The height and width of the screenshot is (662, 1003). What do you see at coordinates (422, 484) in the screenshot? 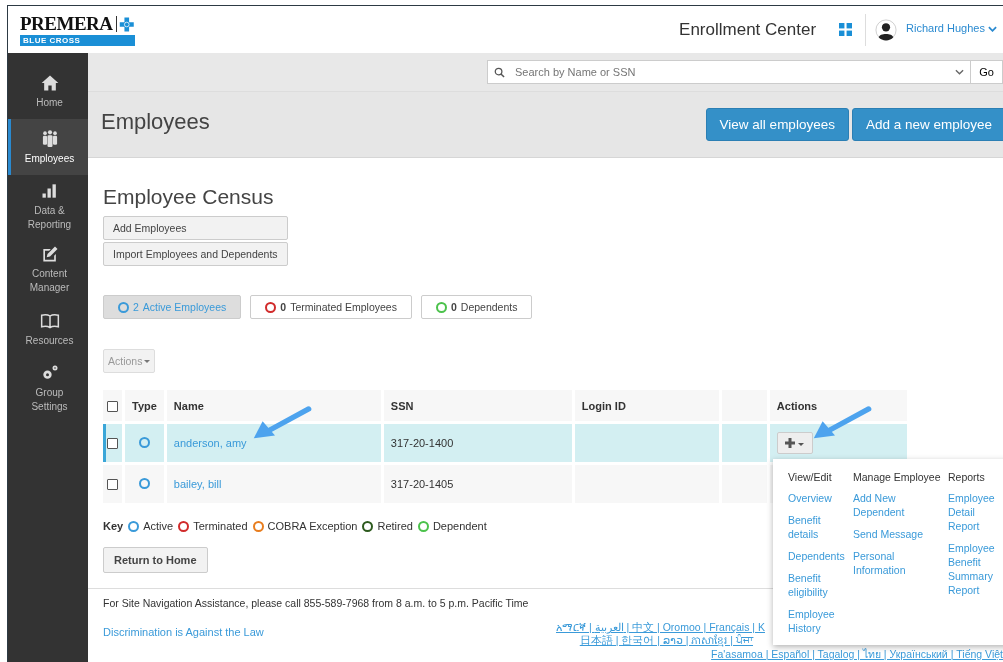
I see `table-cell: 317-20-1405` at bounding box center [422, 484].